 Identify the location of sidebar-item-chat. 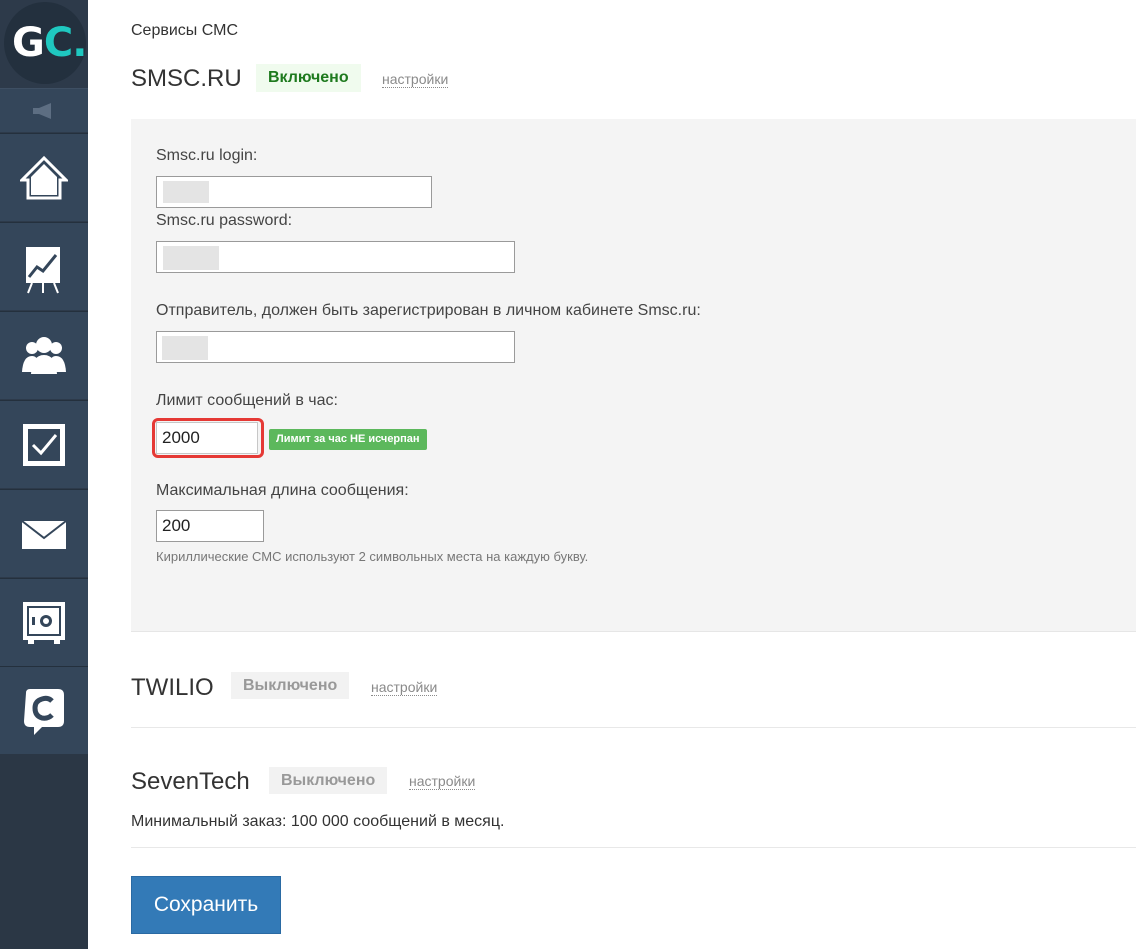
(44, 710).